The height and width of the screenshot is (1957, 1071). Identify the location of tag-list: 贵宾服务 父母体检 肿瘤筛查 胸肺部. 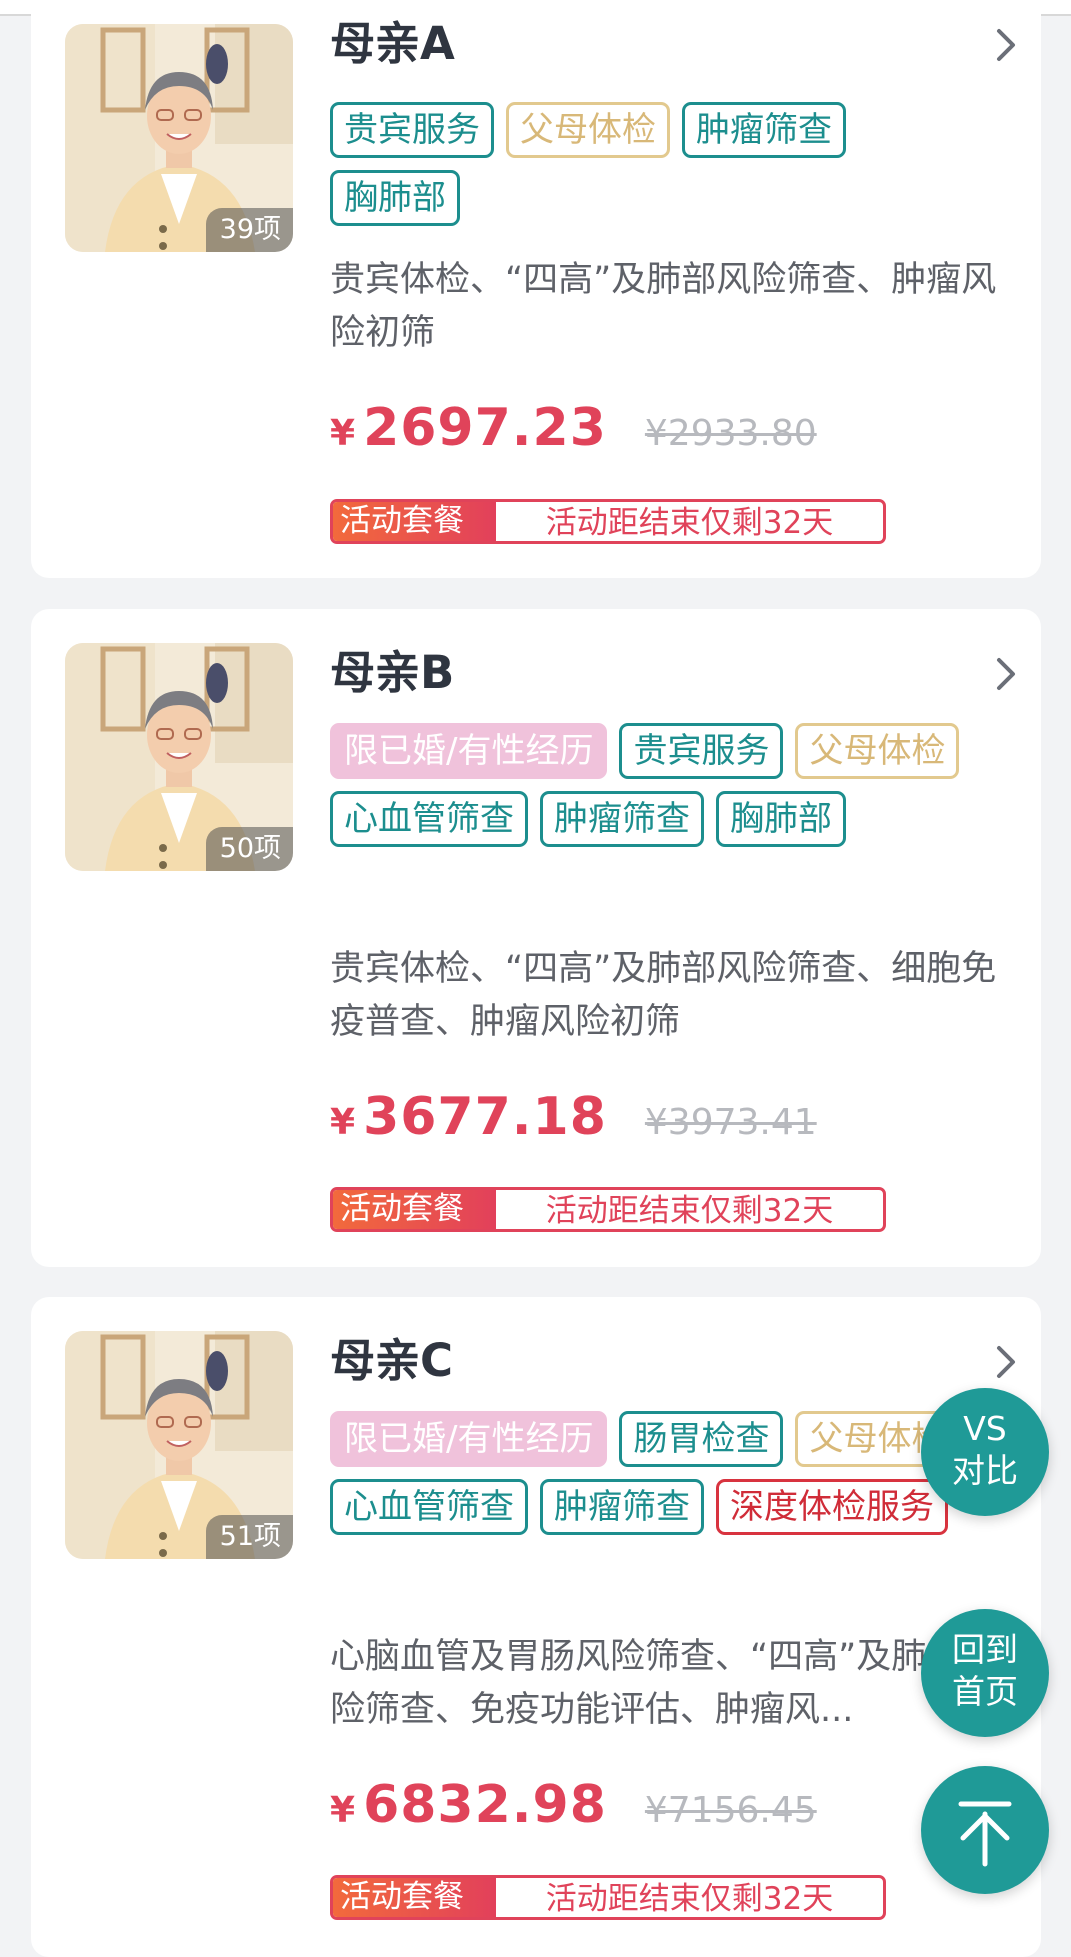
(650, 164).